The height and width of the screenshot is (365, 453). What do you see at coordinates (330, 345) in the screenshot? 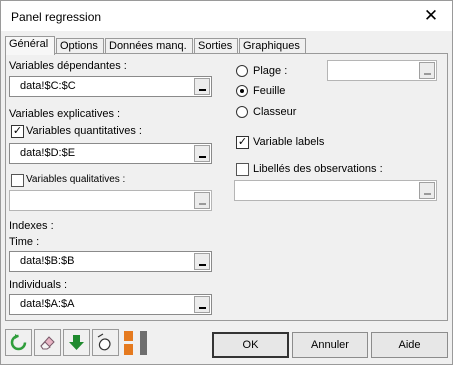
I see `cancel-button: Annuler` at bounding box center [330, 345].